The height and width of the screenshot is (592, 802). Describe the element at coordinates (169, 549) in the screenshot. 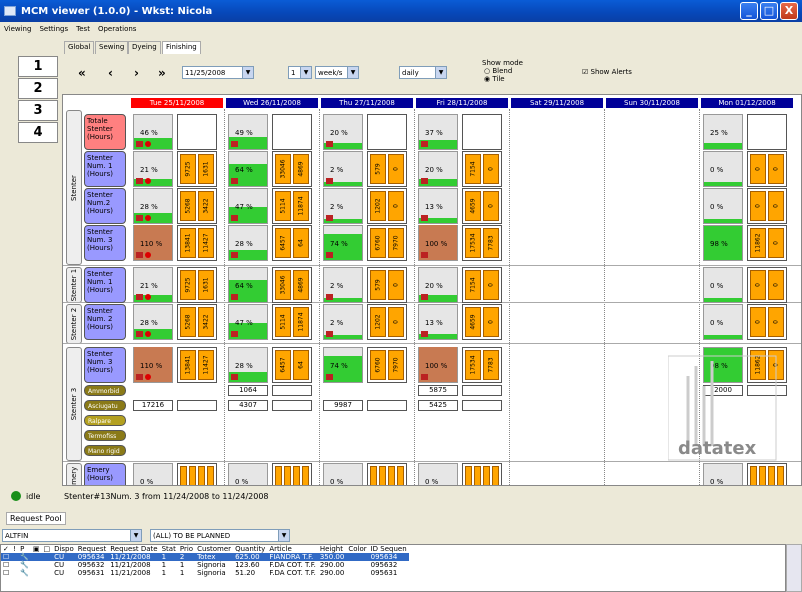

I see `column-header: Stat` at that location.